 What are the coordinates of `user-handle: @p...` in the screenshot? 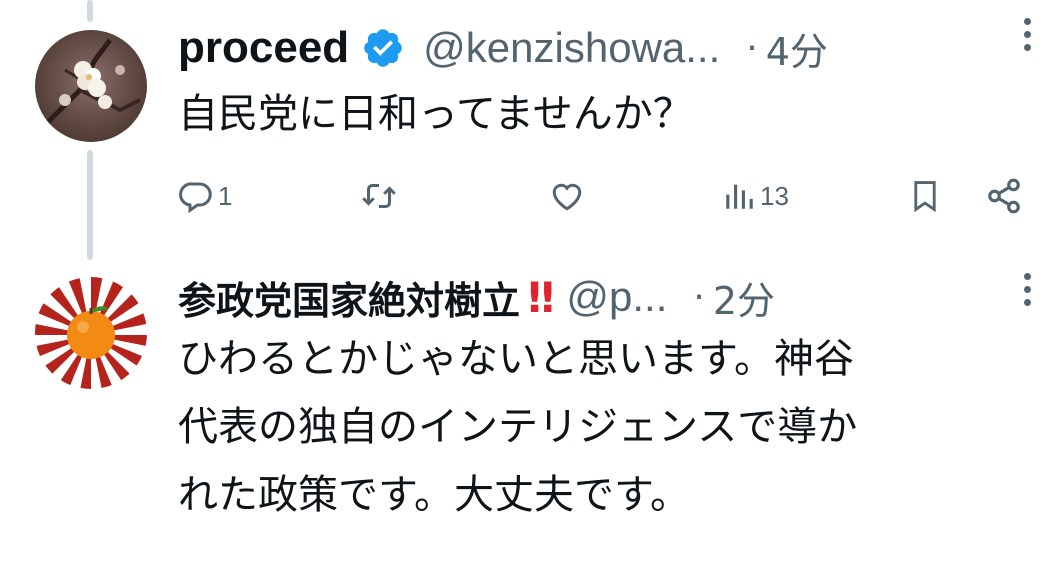 It's located at (616, 297).